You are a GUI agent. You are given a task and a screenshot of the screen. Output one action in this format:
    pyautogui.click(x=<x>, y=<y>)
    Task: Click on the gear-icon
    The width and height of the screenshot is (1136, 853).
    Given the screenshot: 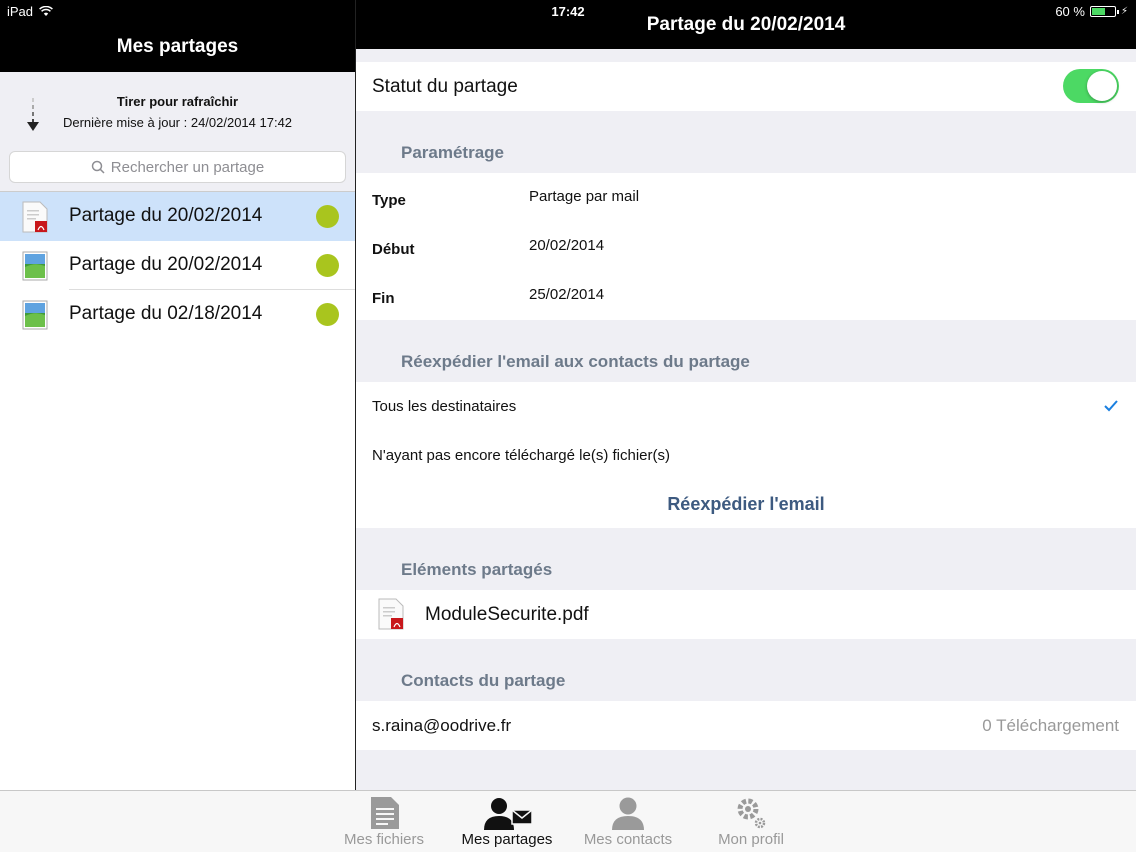 What is the action you would take?
    pyautogui.click(x=751, y=813)
    